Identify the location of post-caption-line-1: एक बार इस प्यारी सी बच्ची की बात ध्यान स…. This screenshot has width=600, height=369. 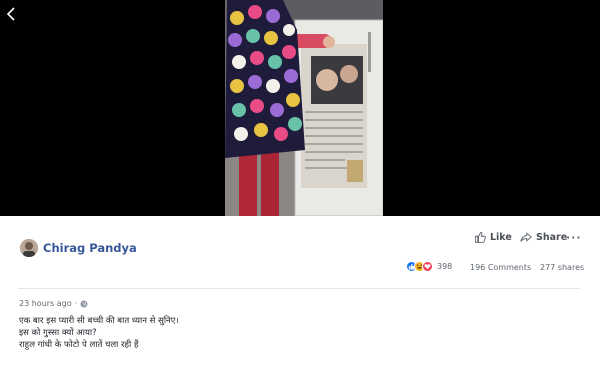
(99, 321).